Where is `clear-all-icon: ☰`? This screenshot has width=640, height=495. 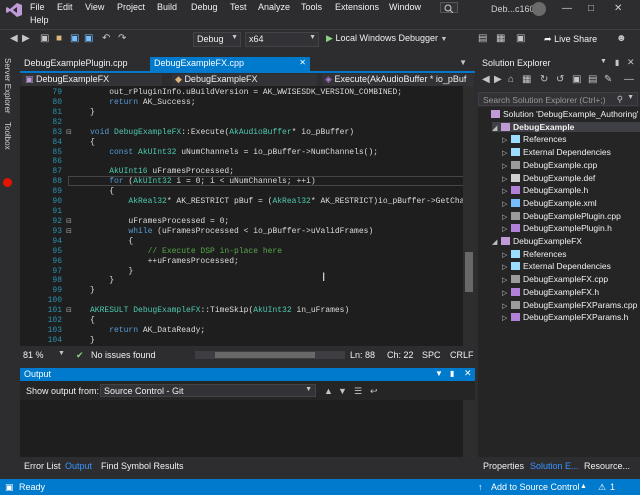 clear-all-icon: ☰ is located at coordinates (358, 391).